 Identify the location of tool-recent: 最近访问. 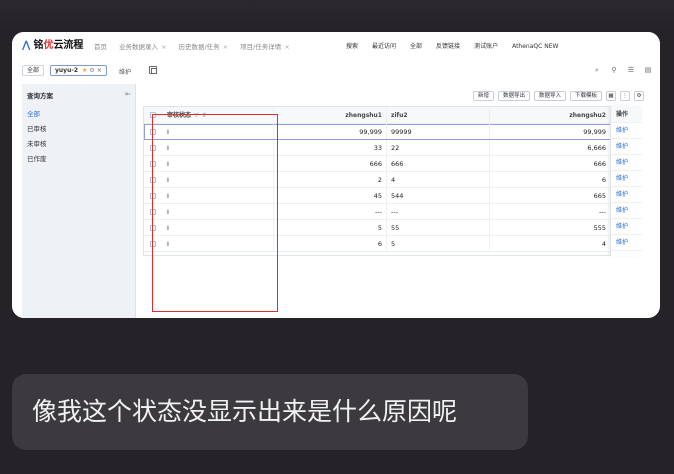
(384, 47).